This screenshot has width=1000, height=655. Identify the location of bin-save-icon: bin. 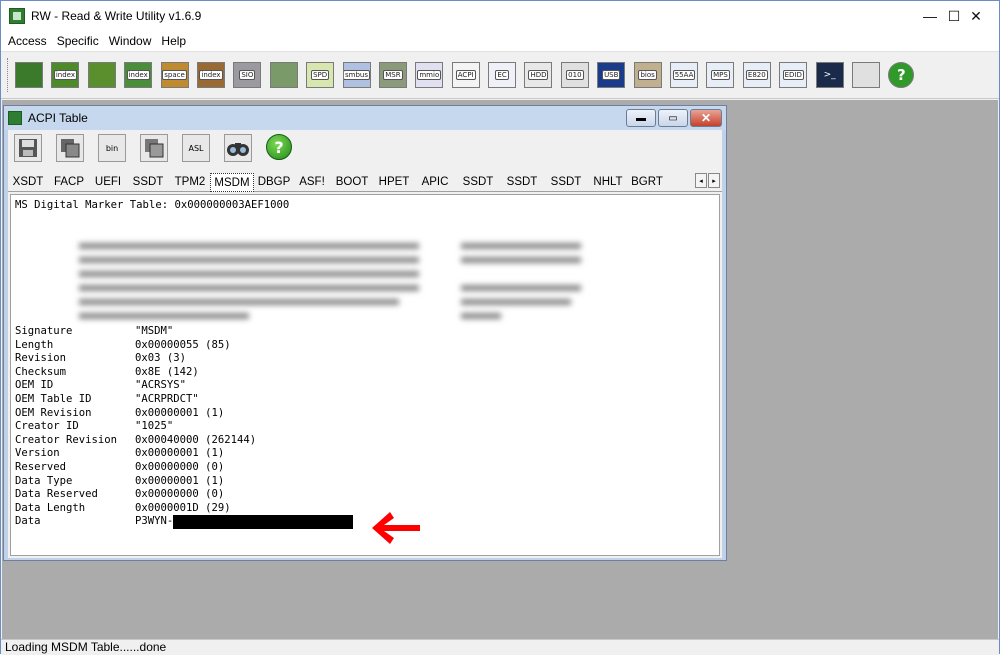
(112, 148).